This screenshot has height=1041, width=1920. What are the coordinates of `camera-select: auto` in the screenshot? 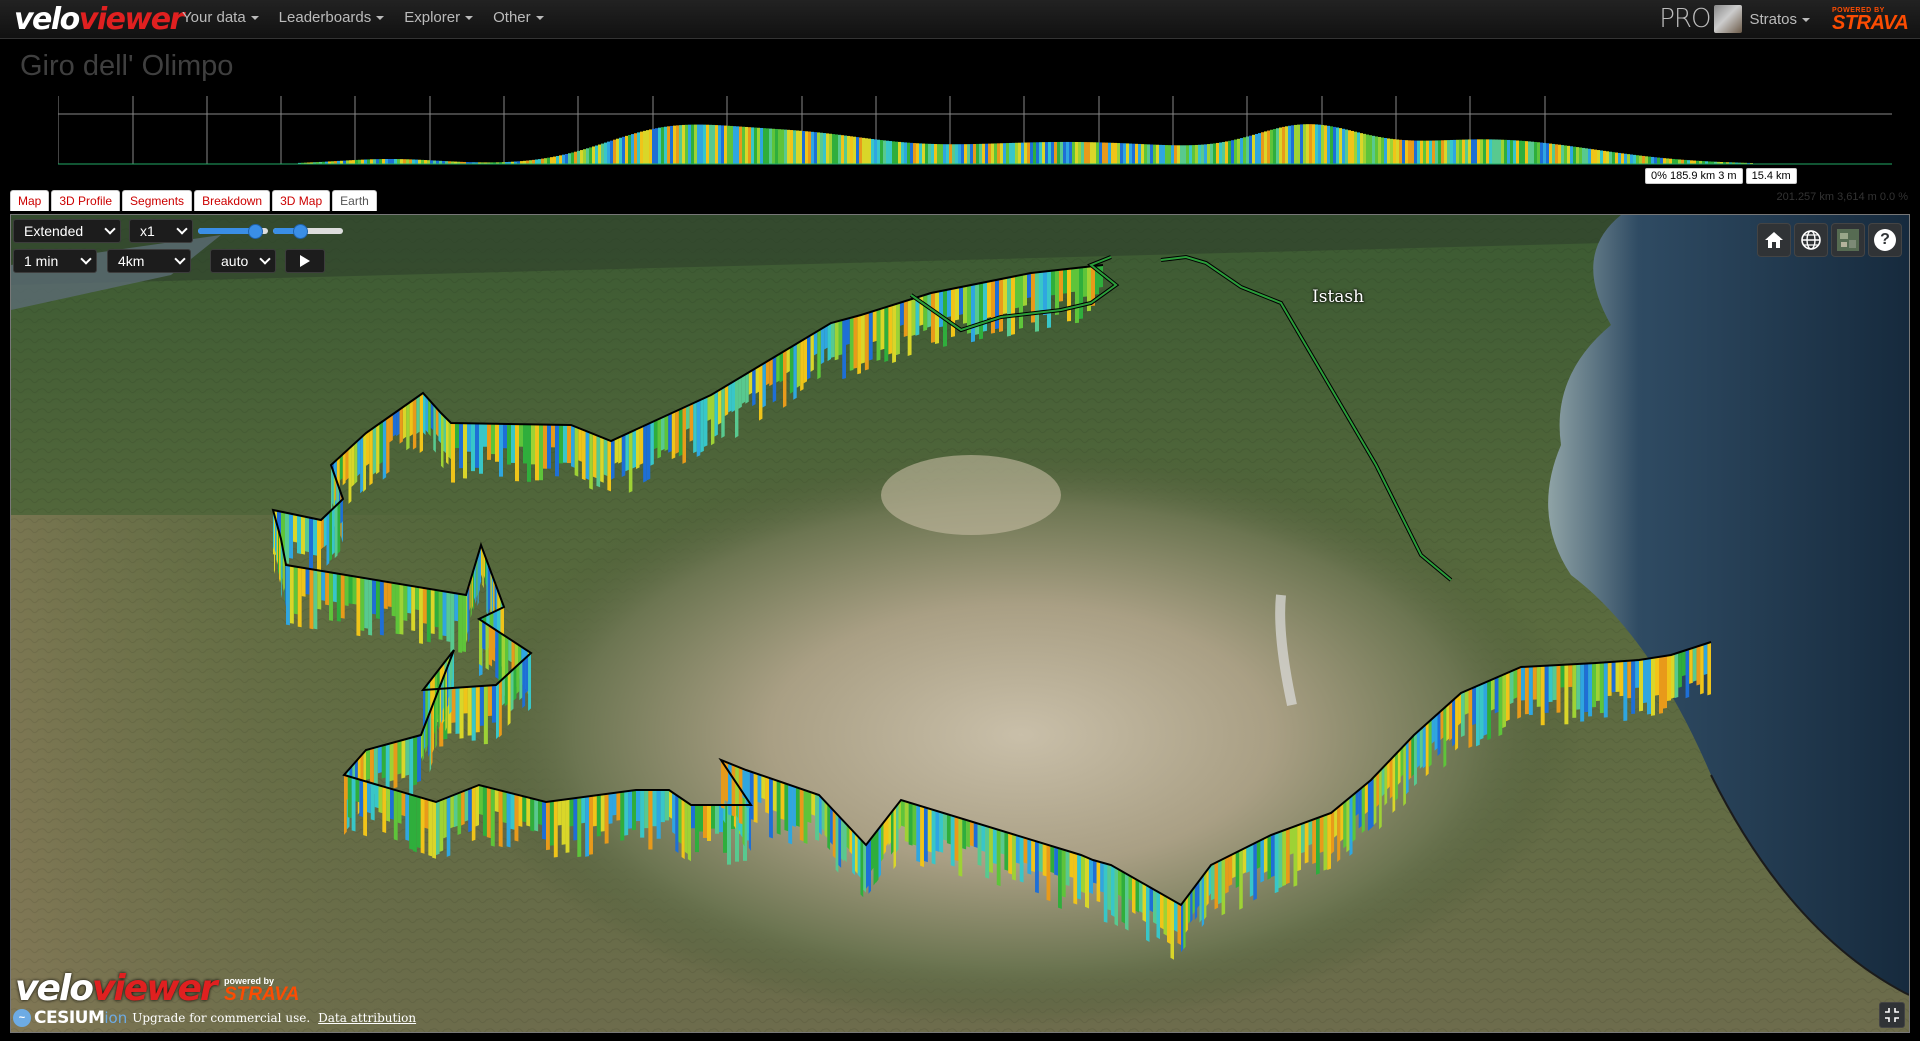 It's located at (243, 261).